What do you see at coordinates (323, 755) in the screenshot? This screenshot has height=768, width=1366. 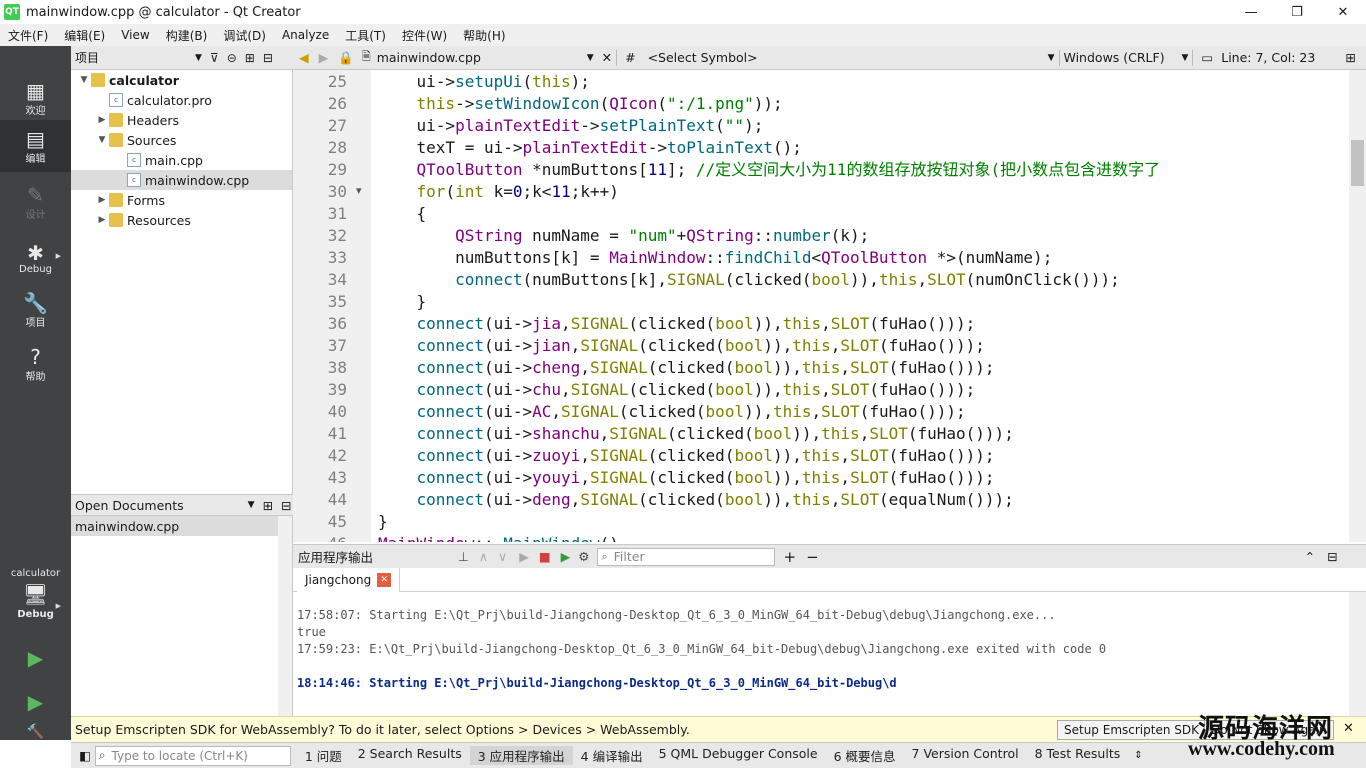 I see `output-pane-button: 1 问题` at bounding box center [323, 755].